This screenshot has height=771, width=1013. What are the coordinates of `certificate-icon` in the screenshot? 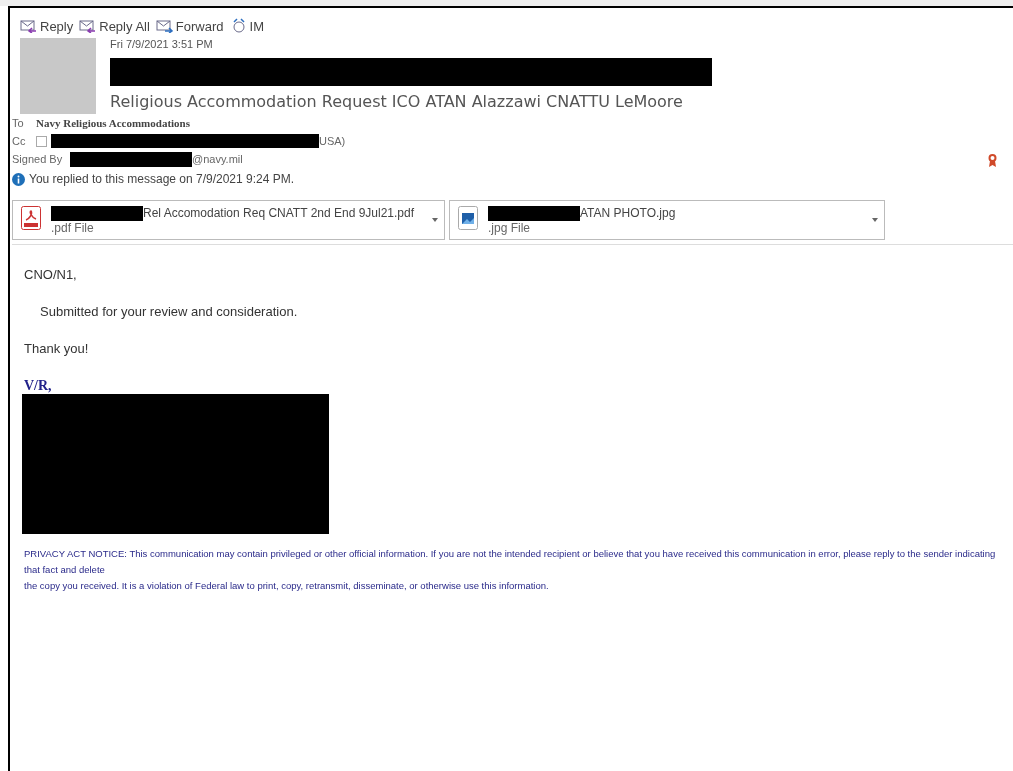 It's located at (992, 161).